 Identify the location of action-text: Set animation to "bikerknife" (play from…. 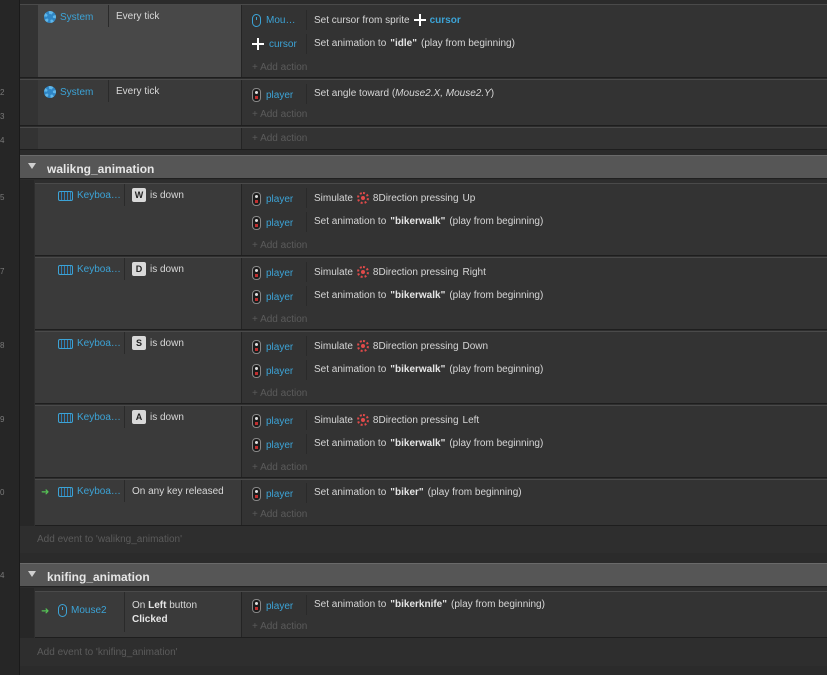
(429, 604).